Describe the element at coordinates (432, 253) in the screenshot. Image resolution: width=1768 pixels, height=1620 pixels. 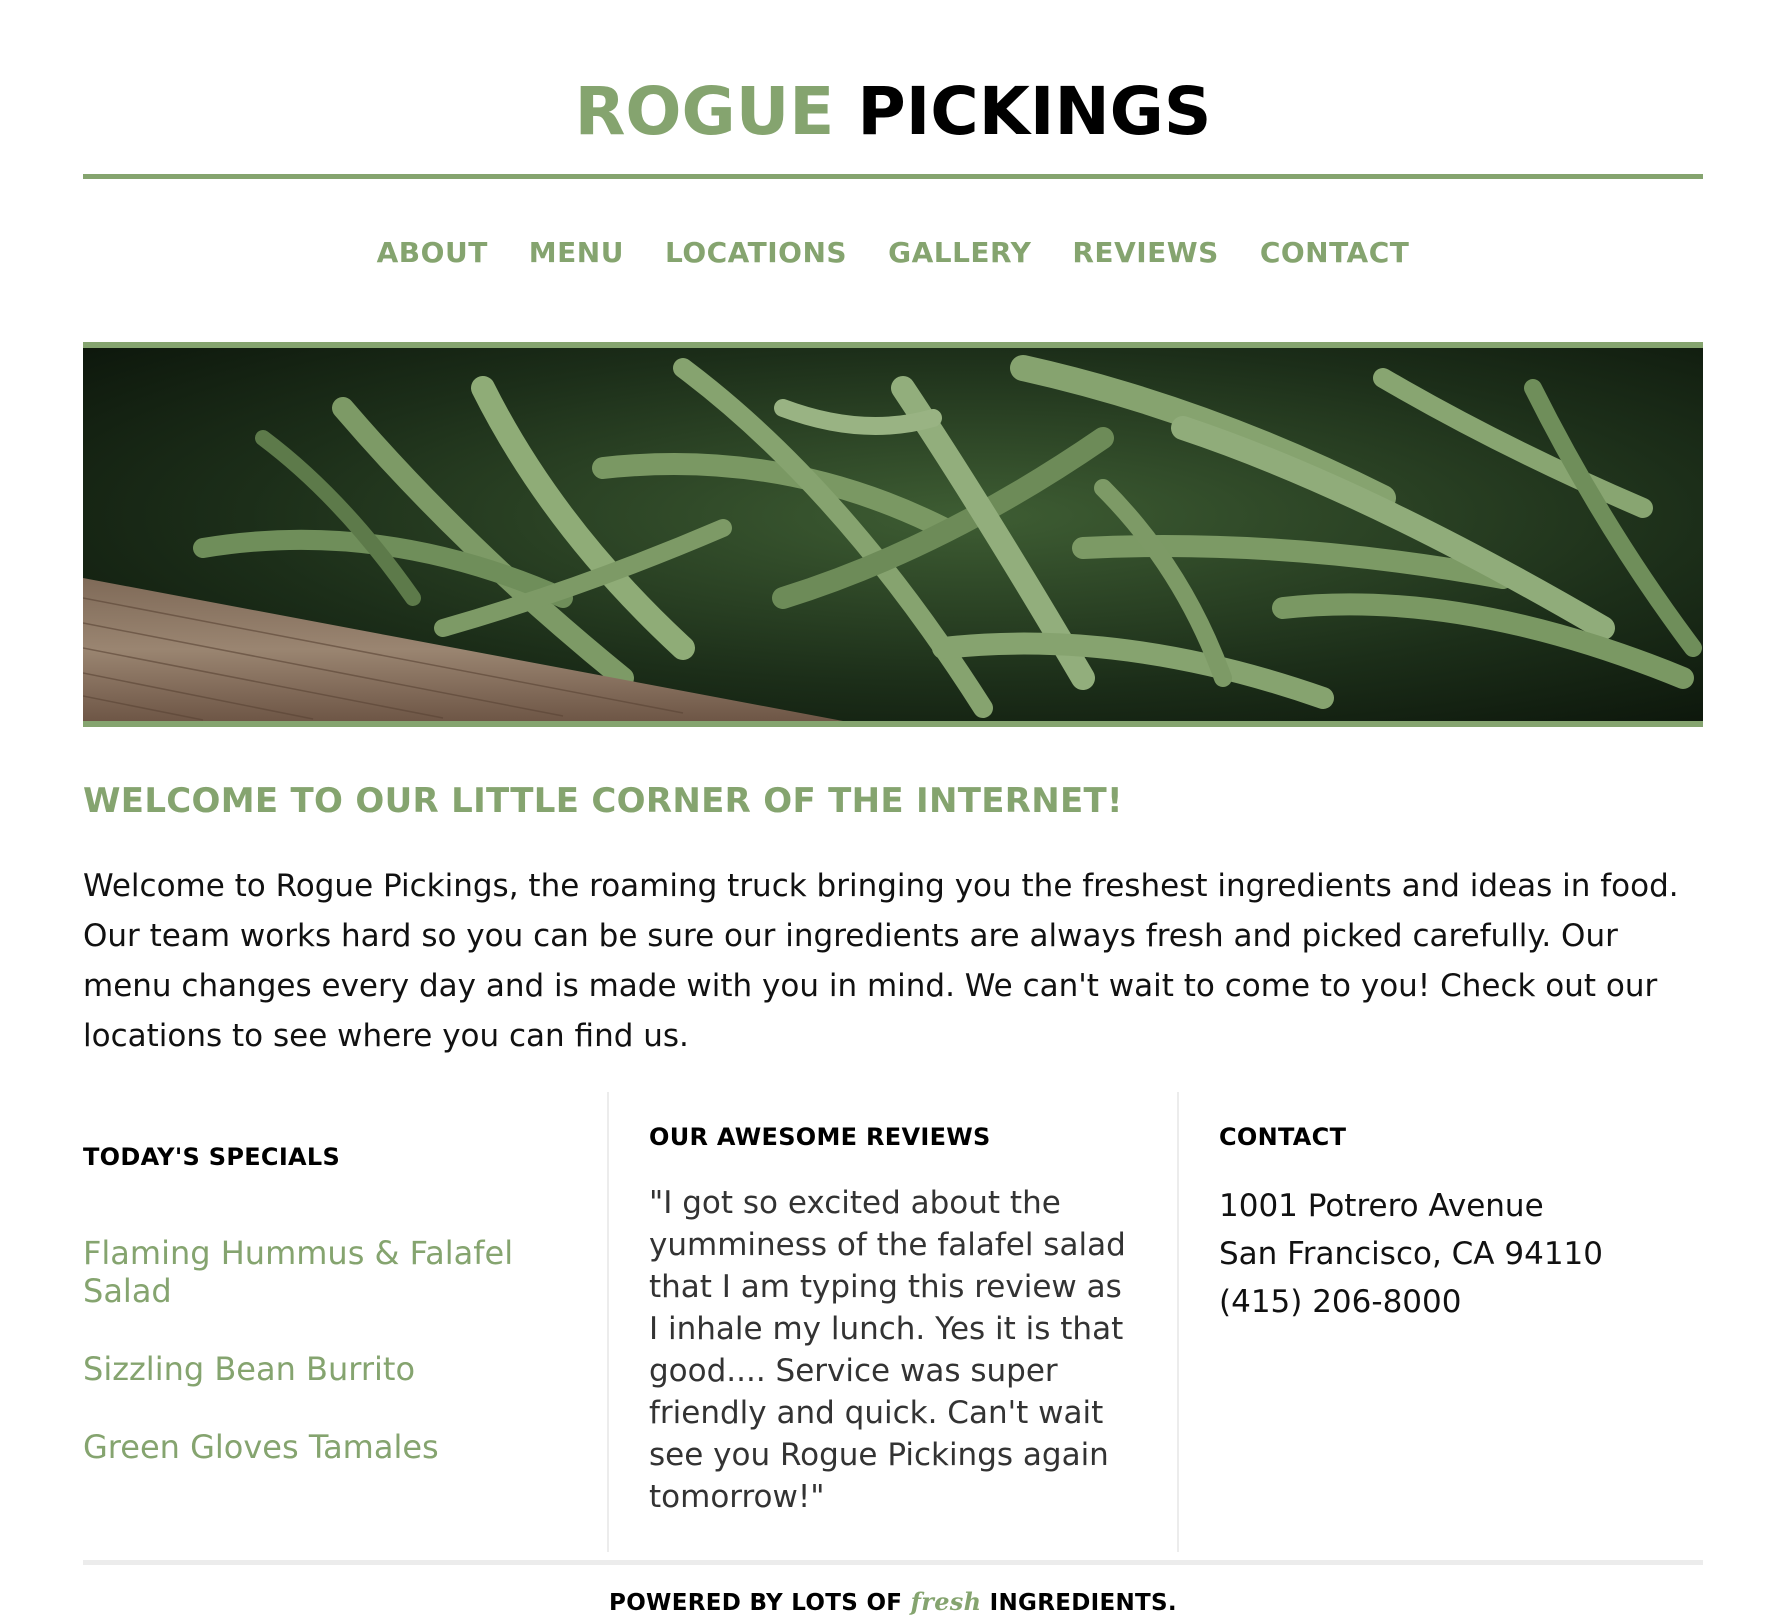
I see `nav-about: ABOUT` at that location.